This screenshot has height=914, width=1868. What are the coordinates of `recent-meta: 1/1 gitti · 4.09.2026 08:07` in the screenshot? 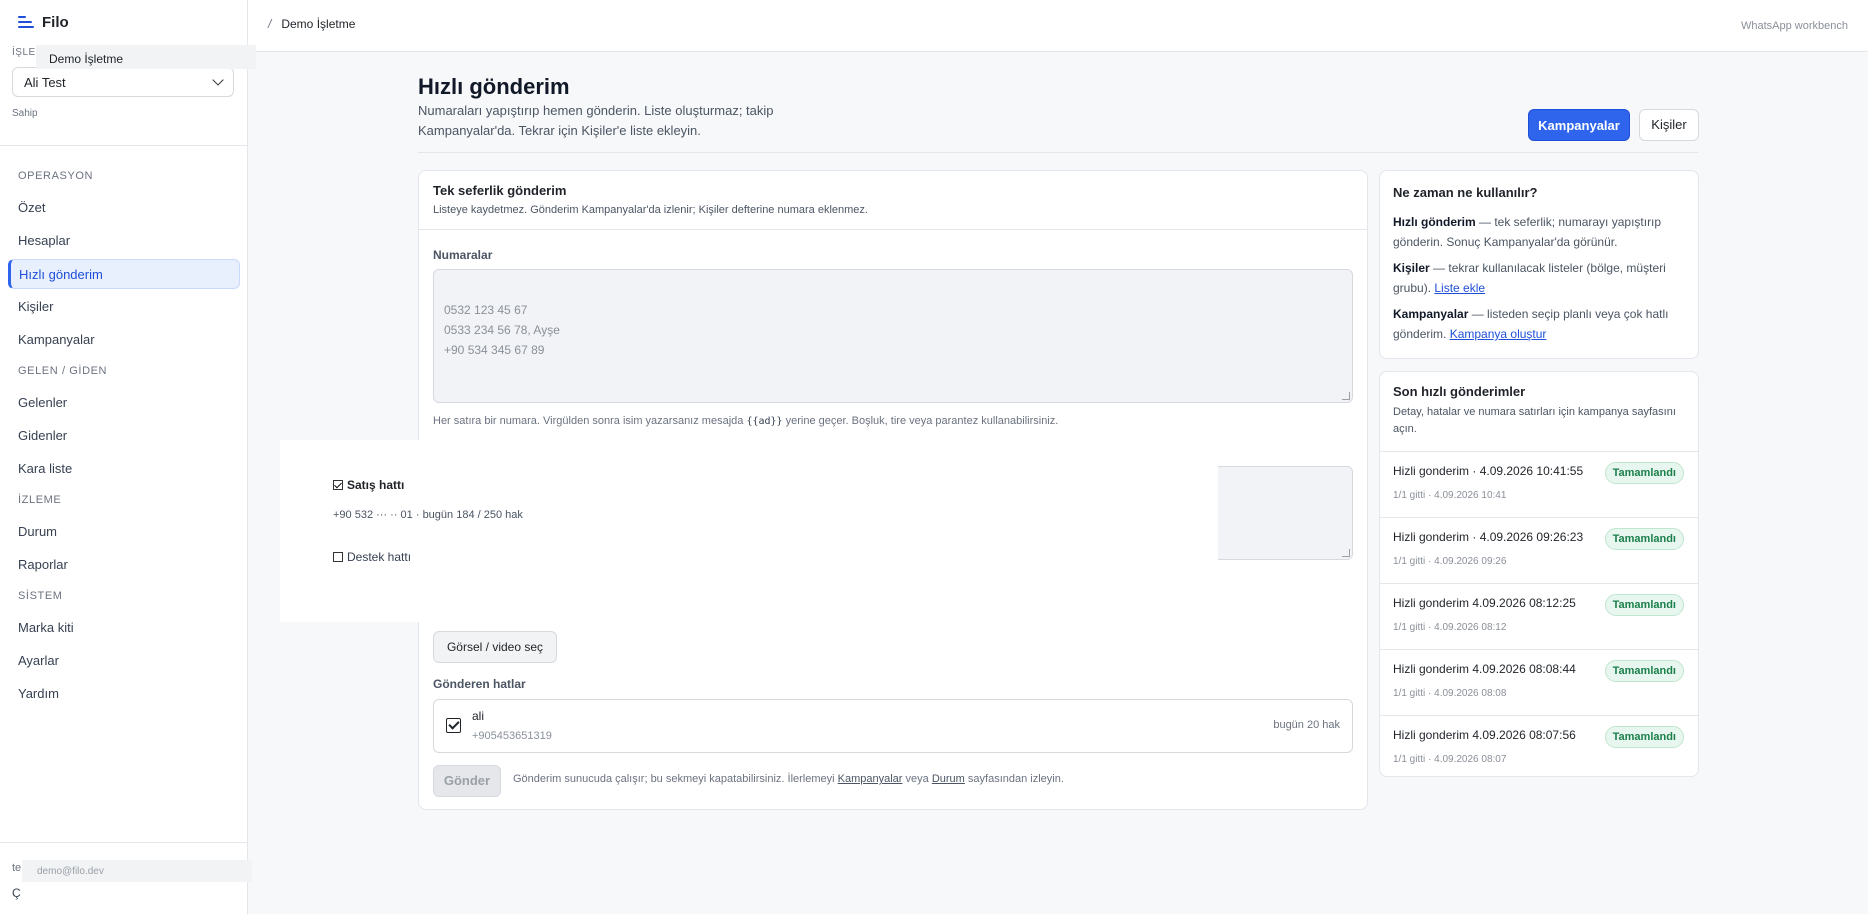 It's located at (1450, 759).